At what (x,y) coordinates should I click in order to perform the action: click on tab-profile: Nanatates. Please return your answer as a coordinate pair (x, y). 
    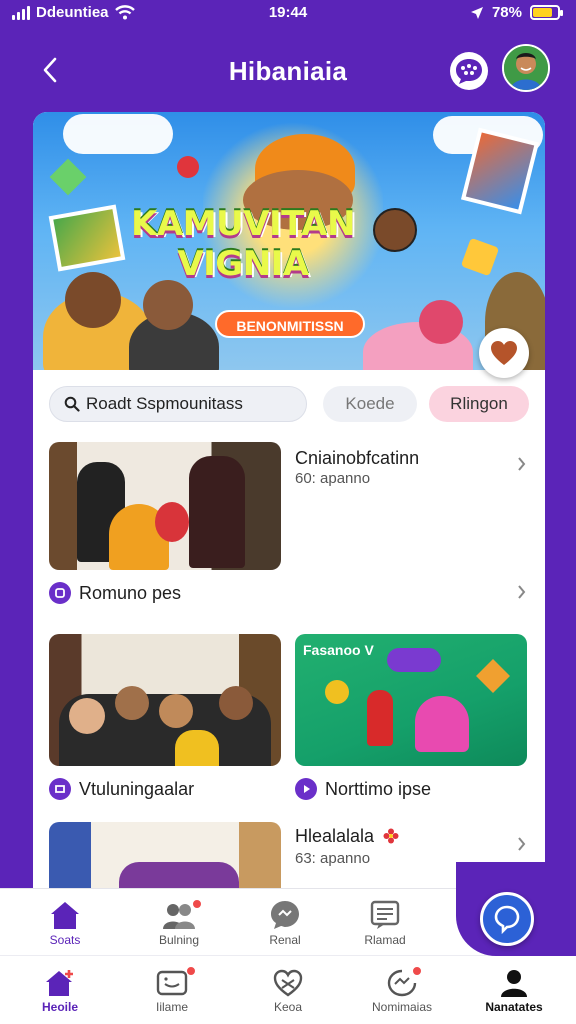
    Looking at the image, I should click on (514, 990).